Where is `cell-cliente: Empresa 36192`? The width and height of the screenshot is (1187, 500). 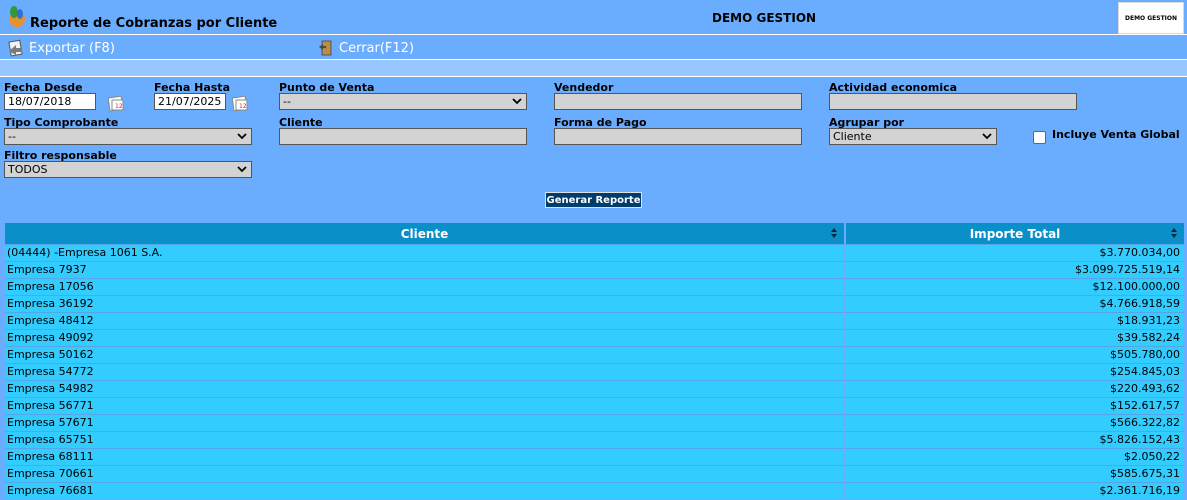
cell-cliente: Empresa 36192 is located at coordinates (424, 303).